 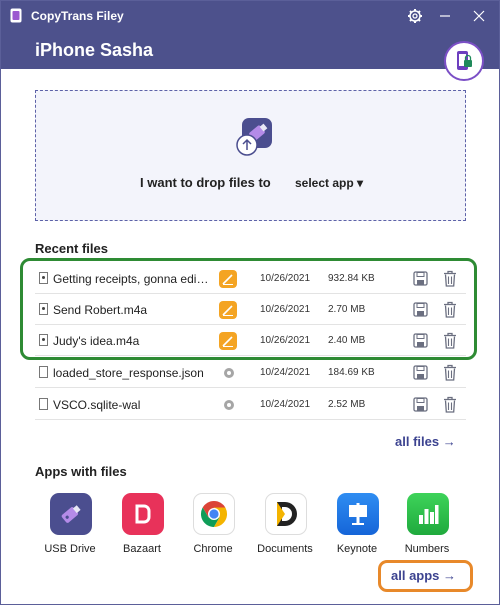 I want to click on app-label: Documents, so click(x=285, y=549).